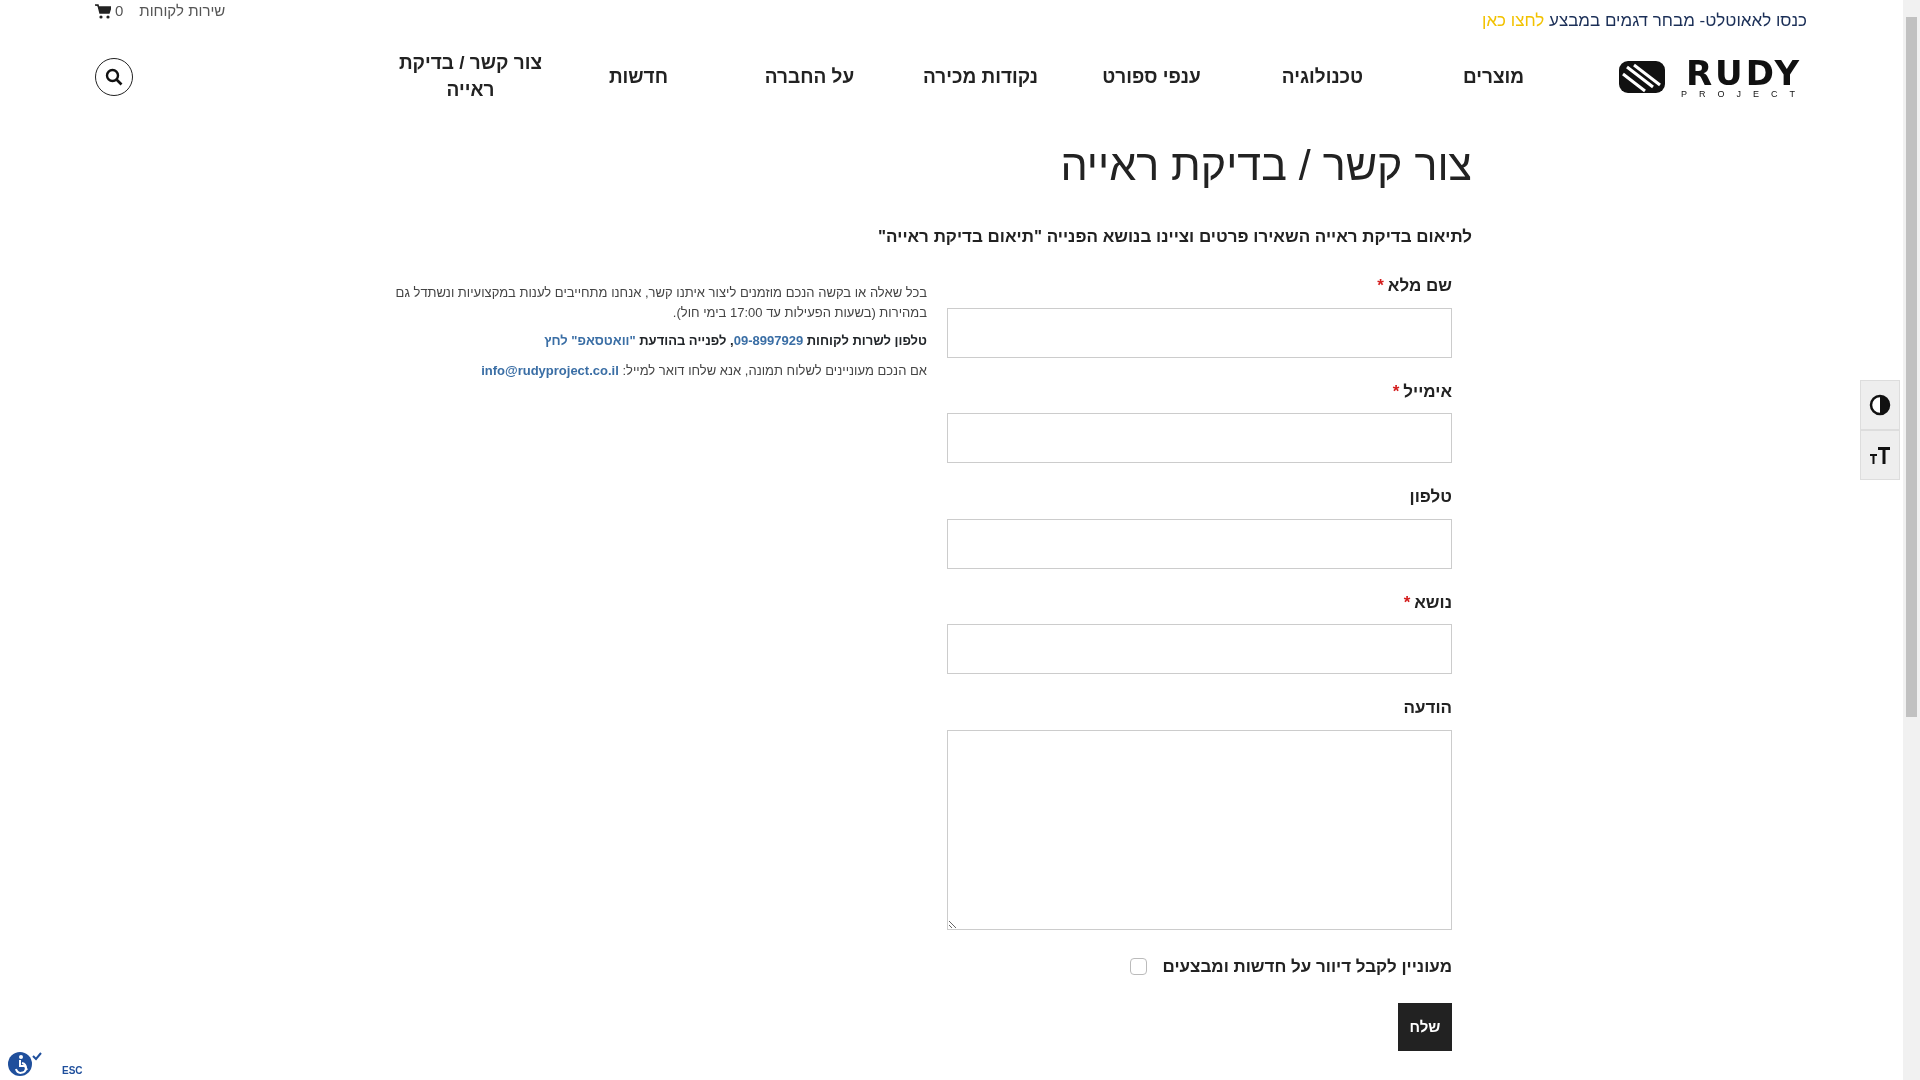 The height and width of the screenshot is (1080, 1920). I want to click on logo-subtitle: PROJECT, so click(1744, 94).